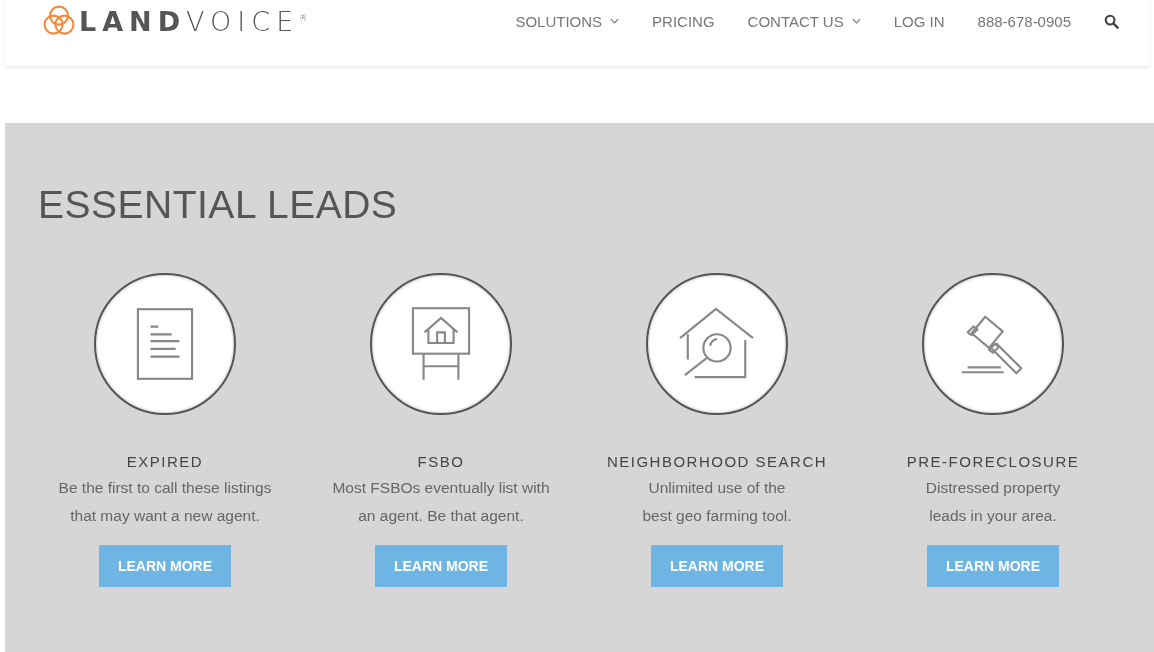 This screenshot has width=1154, height=652. What do you see at coordinates (919, 21) in the screenshot?
I see `nav-link: LOG IN` at bounding box center [919, 21].